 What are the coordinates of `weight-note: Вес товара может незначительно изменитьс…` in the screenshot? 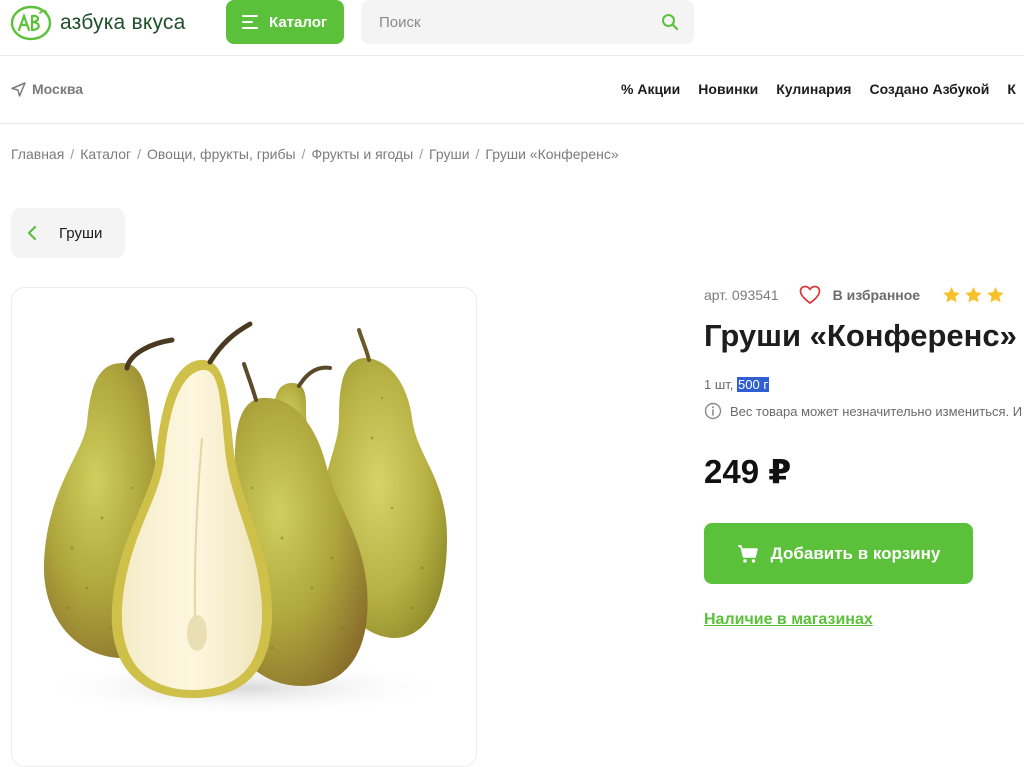 It's located at (863, 411).